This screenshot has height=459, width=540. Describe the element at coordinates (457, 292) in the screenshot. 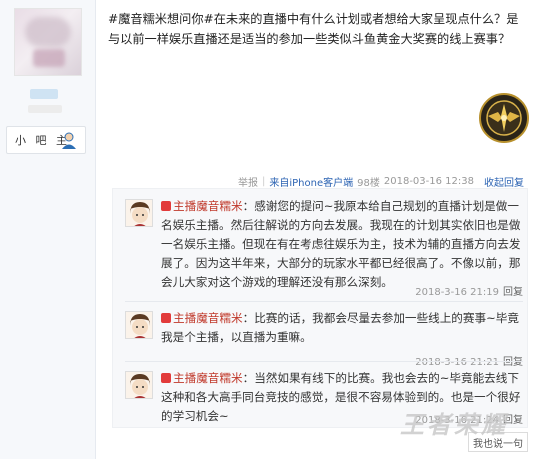

I see `reply-time: 2018-3-16 21:19` at that location.